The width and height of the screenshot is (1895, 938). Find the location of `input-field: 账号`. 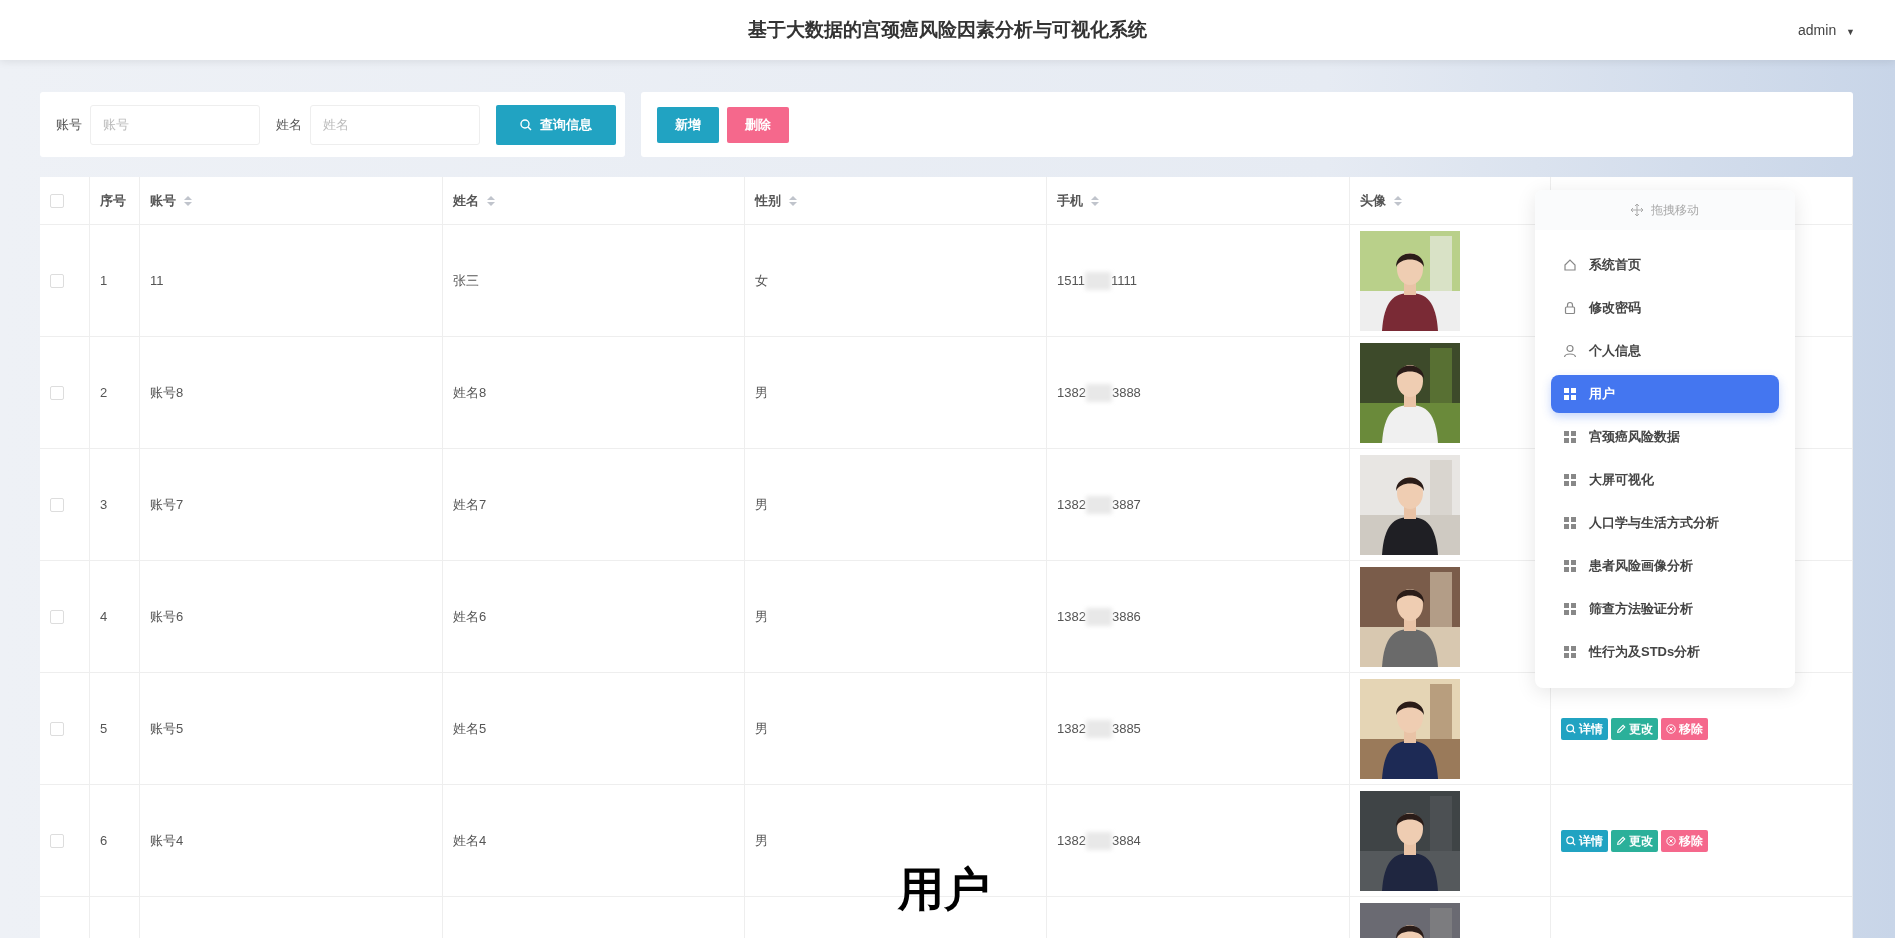

input-field: 账号 is located at coordinates (175, 124).